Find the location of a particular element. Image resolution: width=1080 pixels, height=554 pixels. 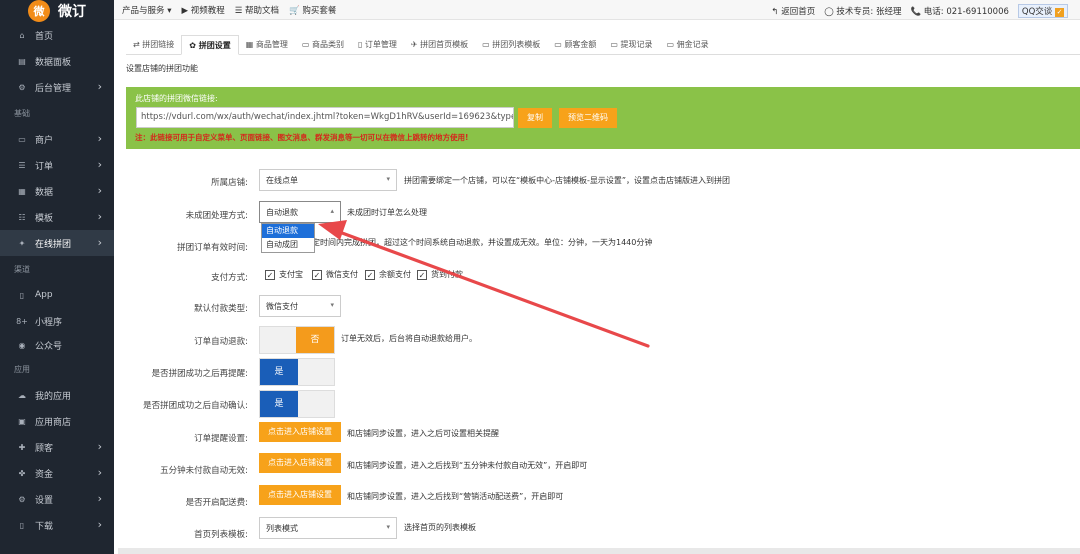

delivery-button: 点击进入店铺设置 is located at coordinates (300, 495).